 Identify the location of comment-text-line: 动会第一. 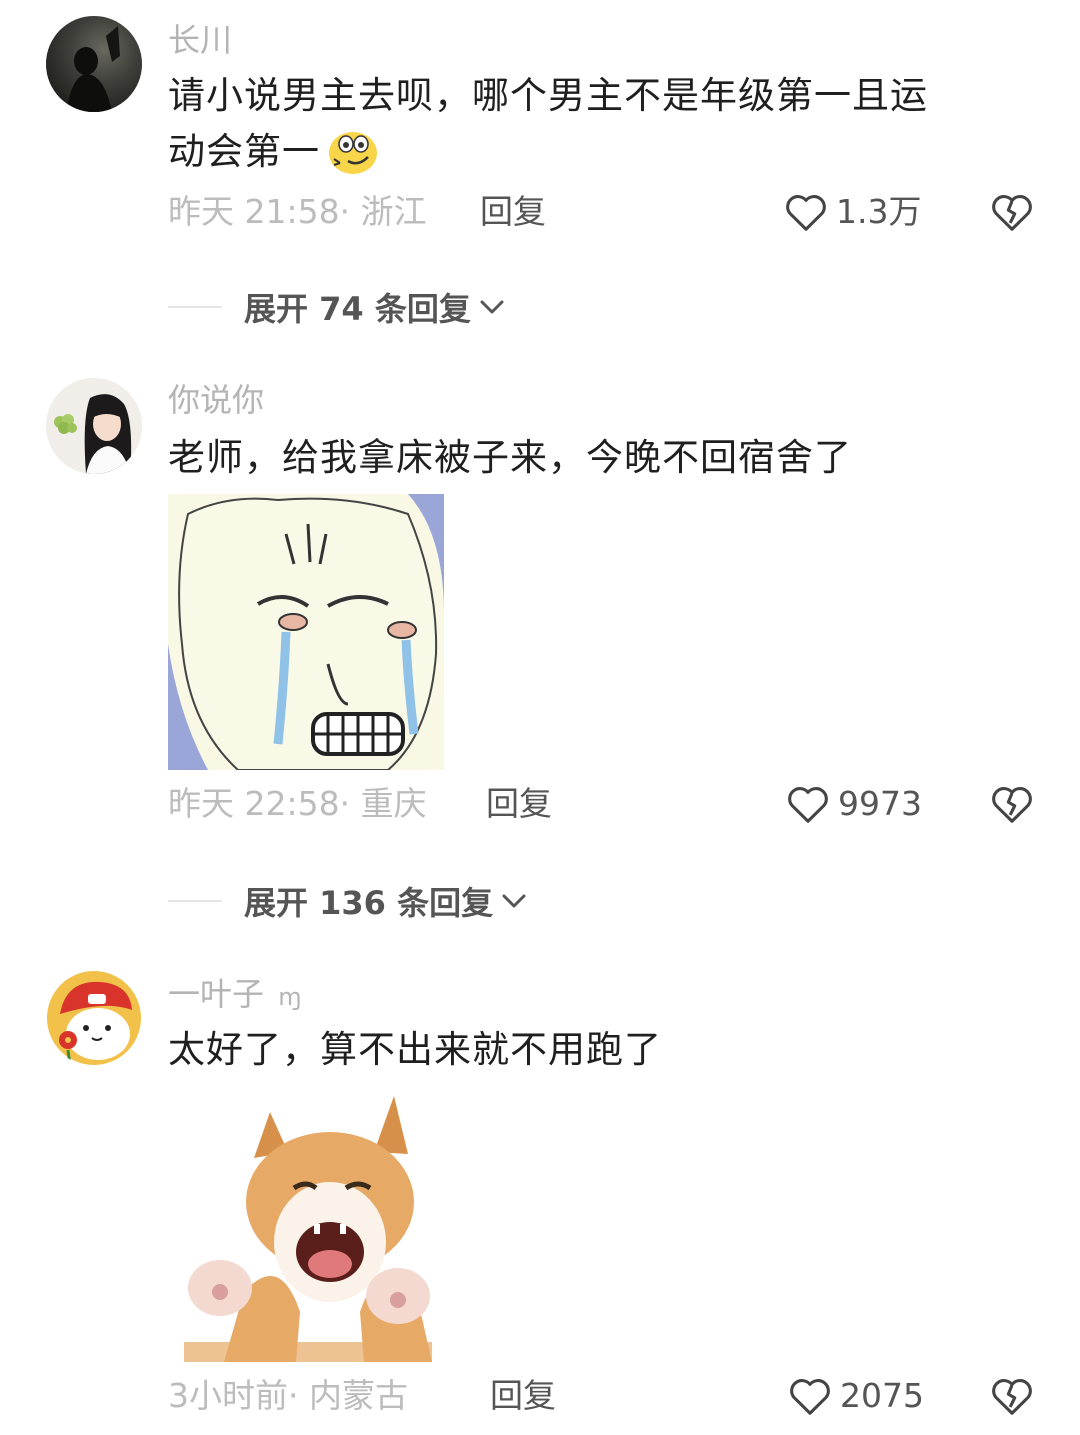
(548, 152).